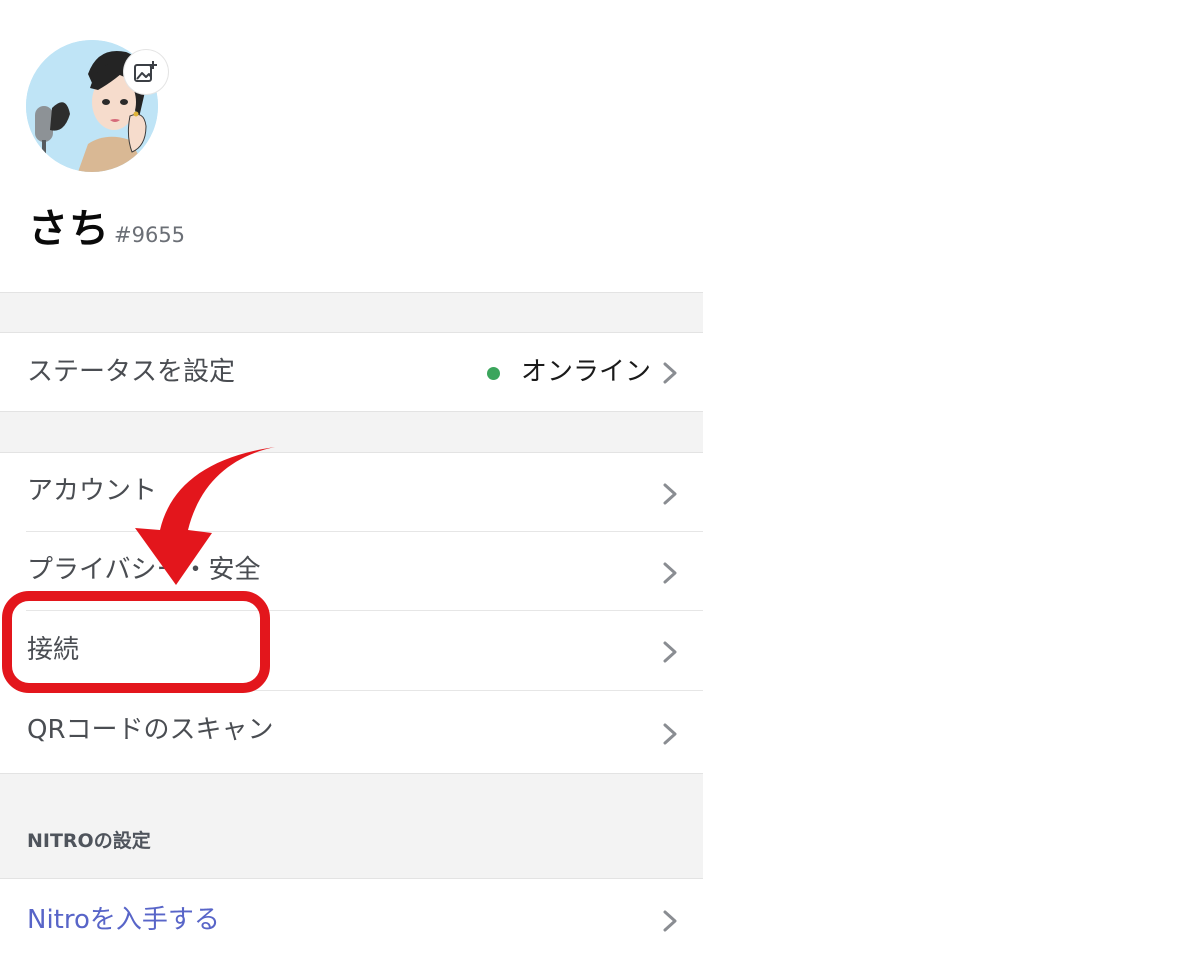 Image resolution: width=1200 pixels, height=960 pixels. I want to click on settings-item-label: 接続, so click(53, 650).